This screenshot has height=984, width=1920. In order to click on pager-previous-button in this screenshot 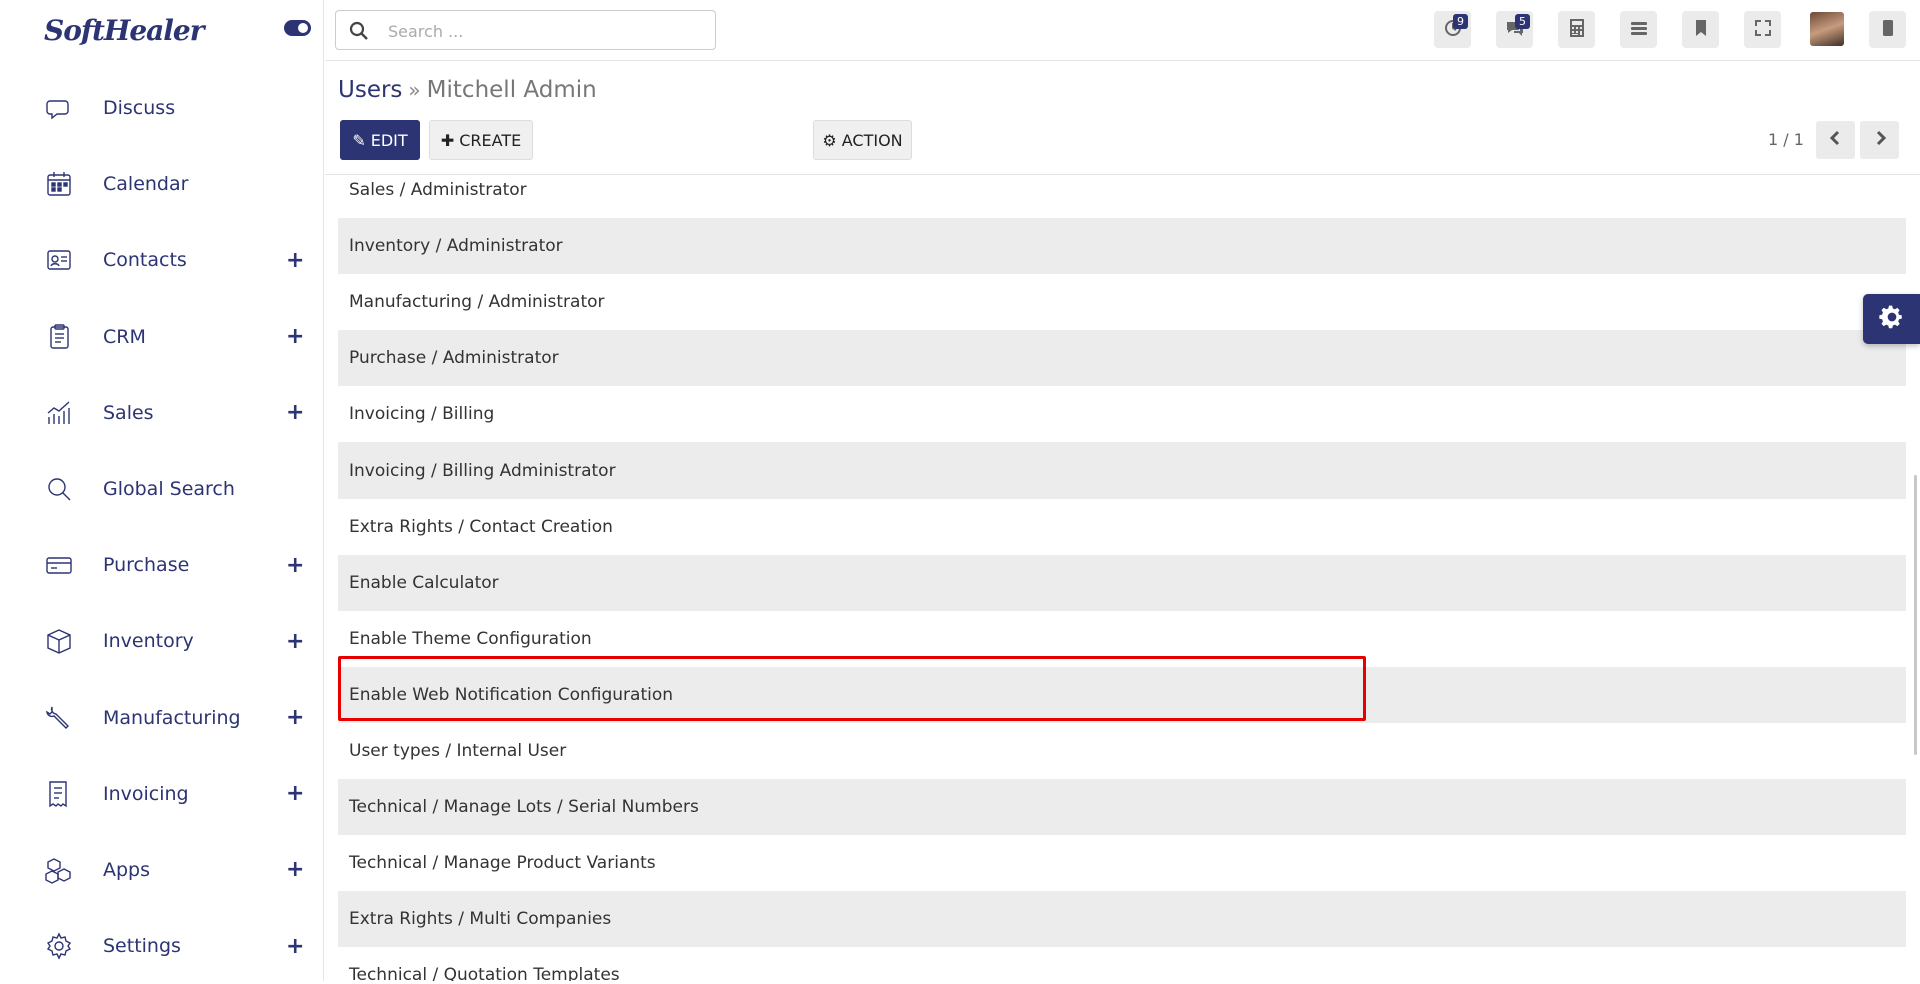, I will do `click(1835, 140)`.